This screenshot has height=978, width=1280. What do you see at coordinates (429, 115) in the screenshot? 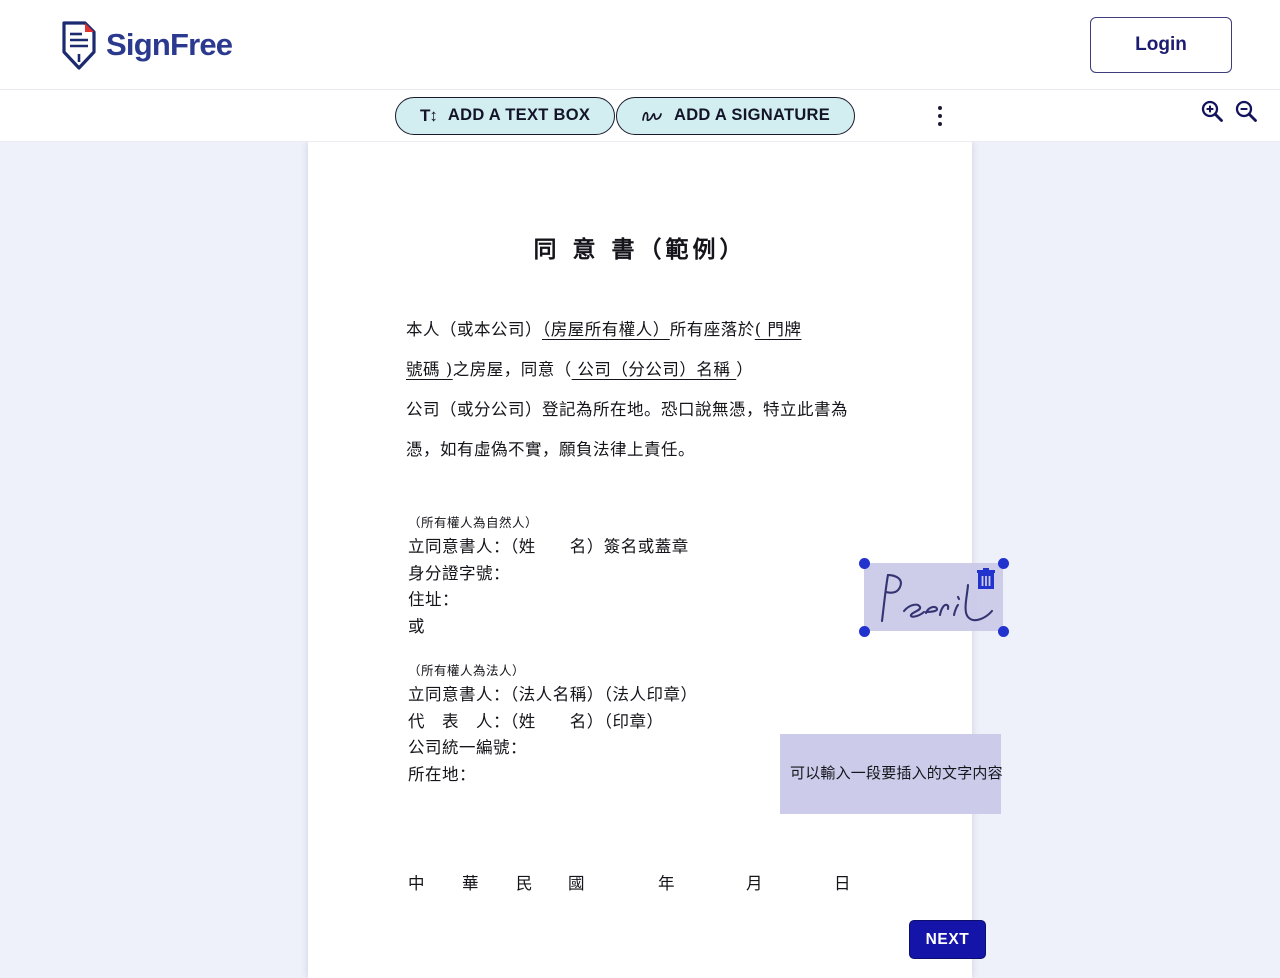
I see `text-size-icon: T↕` at bounding box center [429, 115].